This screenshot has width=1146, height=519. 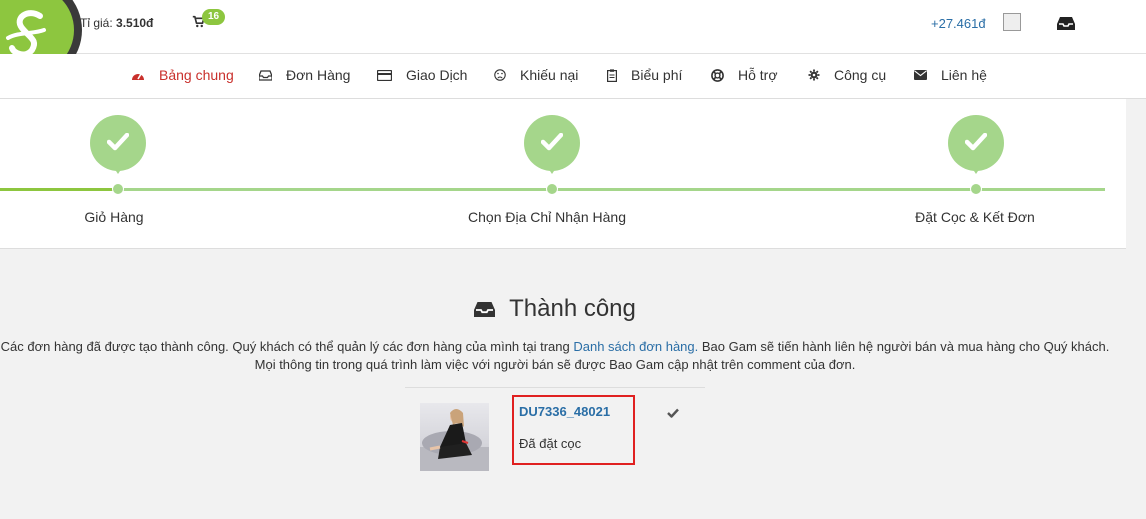 What do you see at coordinates (384, 75) in the screenshot?
I see `credit-card-icon` at bounding box center [384, 75].